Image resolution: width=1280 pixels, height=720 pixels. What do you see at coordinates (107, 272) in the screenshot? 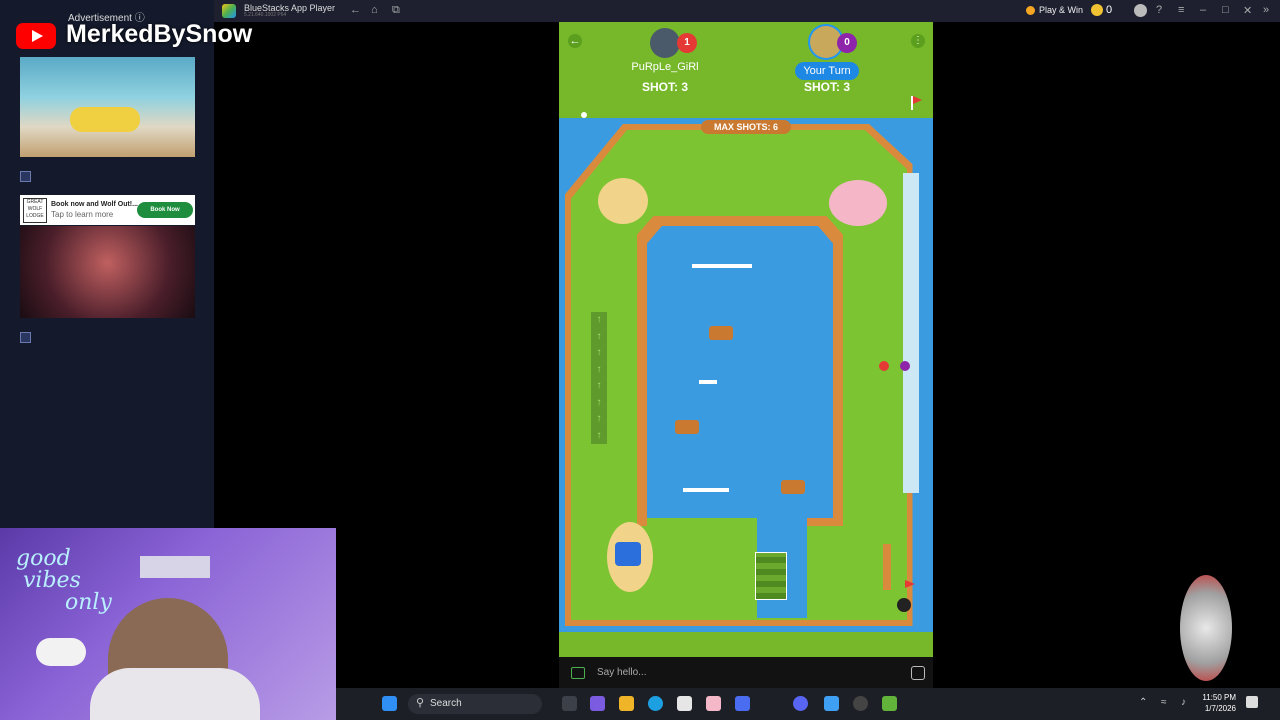
I see `wolf-ad-image` at bounding box center [107, 272].